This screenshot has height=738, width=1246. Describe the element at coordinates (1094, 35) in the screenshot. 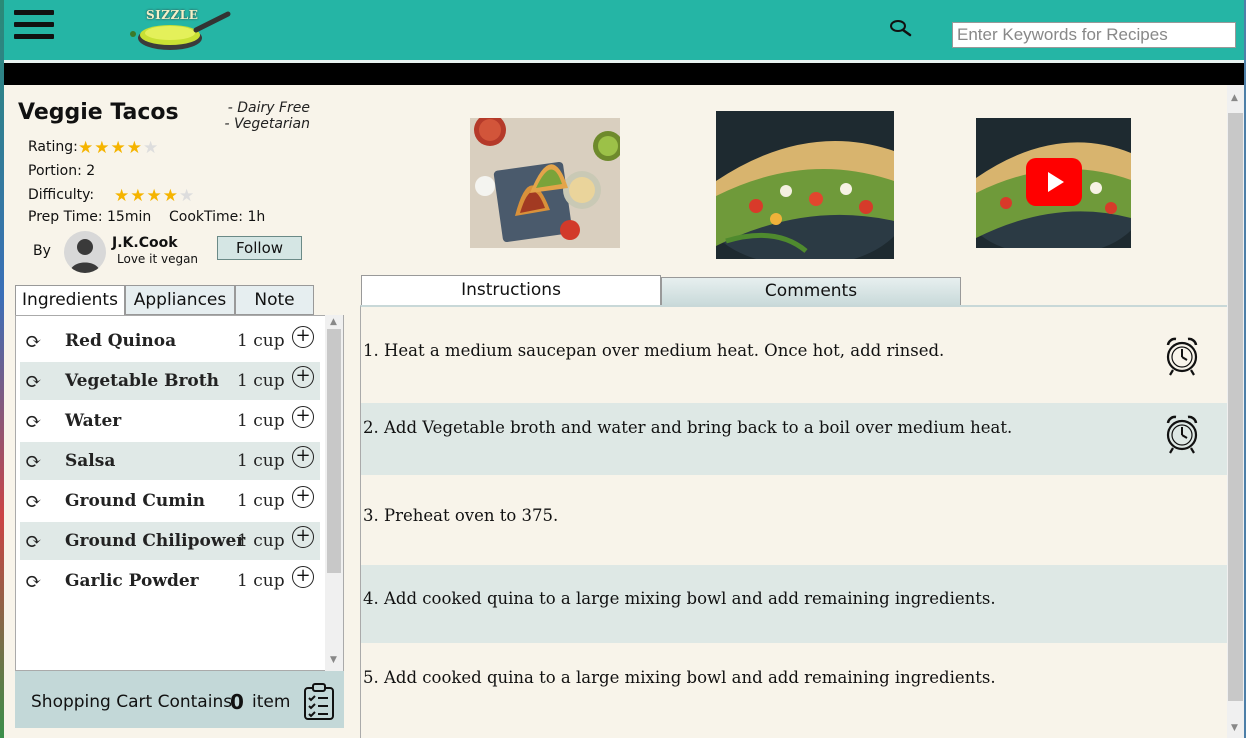

I see `search-input` at that location.